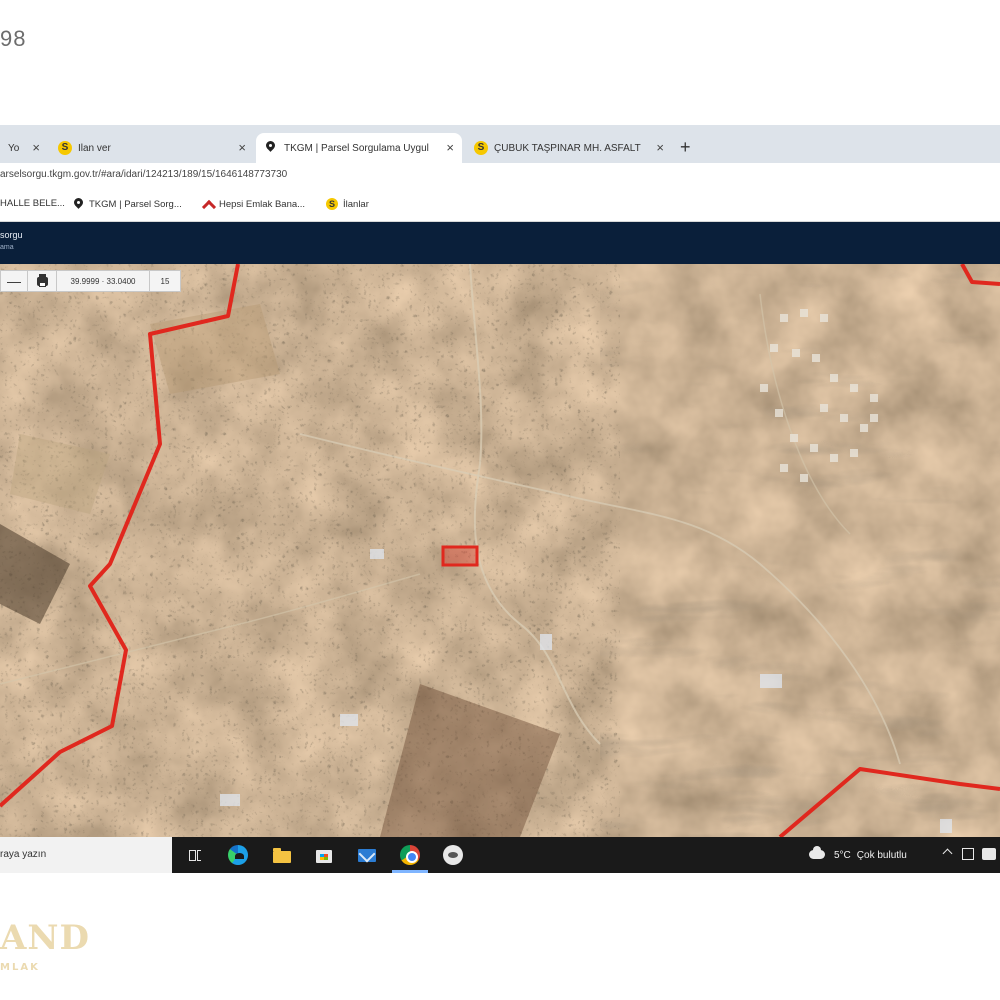 The image size is (1000, 1000). What do you see at coordinates (356, 204) in the screenshot?
I see `bookmark-label: İlanlar` at bounding box center [356, 204].